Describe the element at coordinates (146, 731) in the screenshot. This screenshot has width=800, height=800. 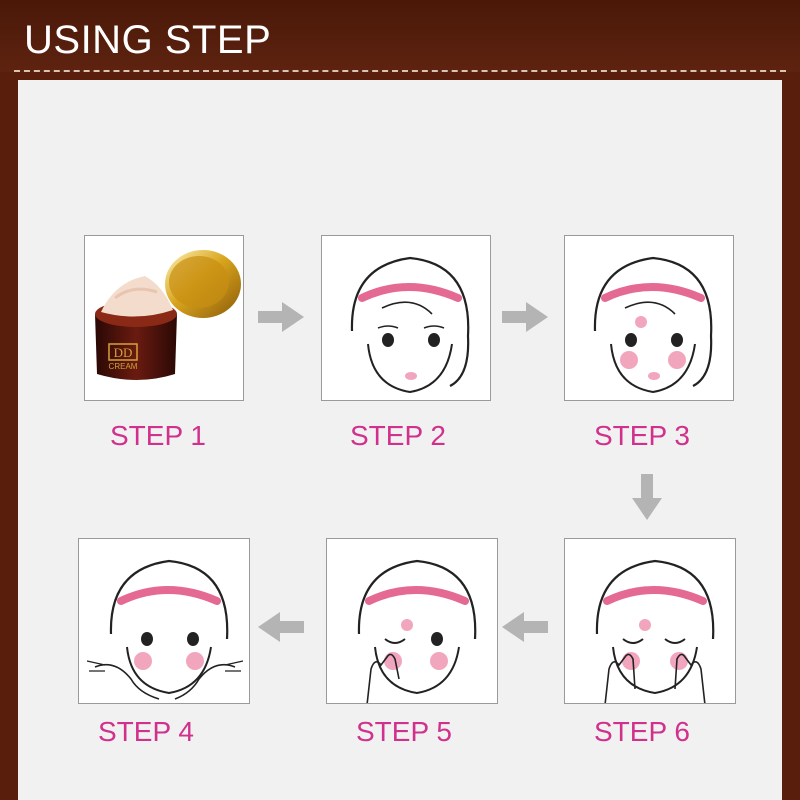
I see `step-4-label: STEP 4` at that location.